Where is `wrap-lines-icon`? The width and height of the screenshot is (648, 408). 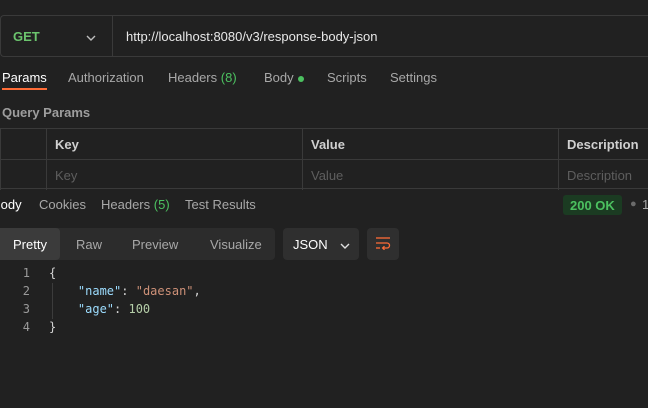
wrap-lines-icon is located at coordinates (383, 244).